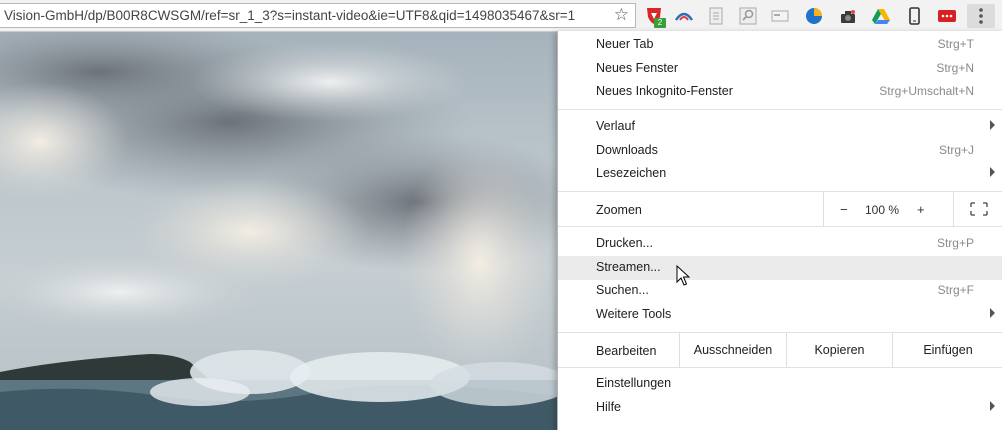  What do you see at coordinates (637, 68) in the screenshot?
I see `menu-item-label: Neues Fenster` at bounding box center [637, 68].